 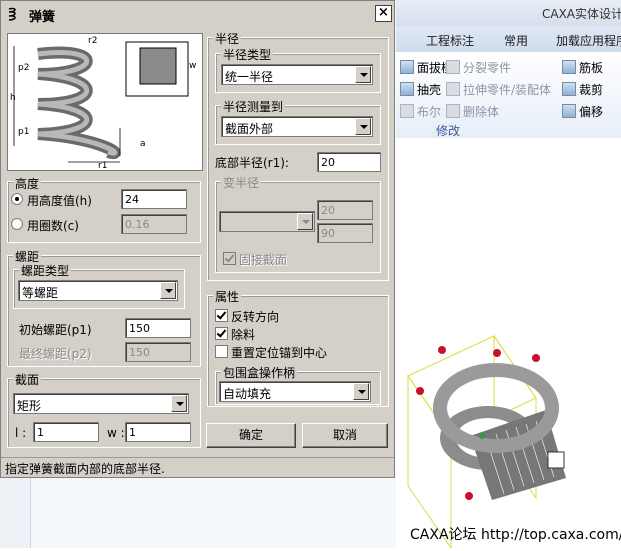 What do you see at coordinates (221, 315) in the screenshot?
I see `reverse-direction-checkbox` at bounding box center [221, 315].